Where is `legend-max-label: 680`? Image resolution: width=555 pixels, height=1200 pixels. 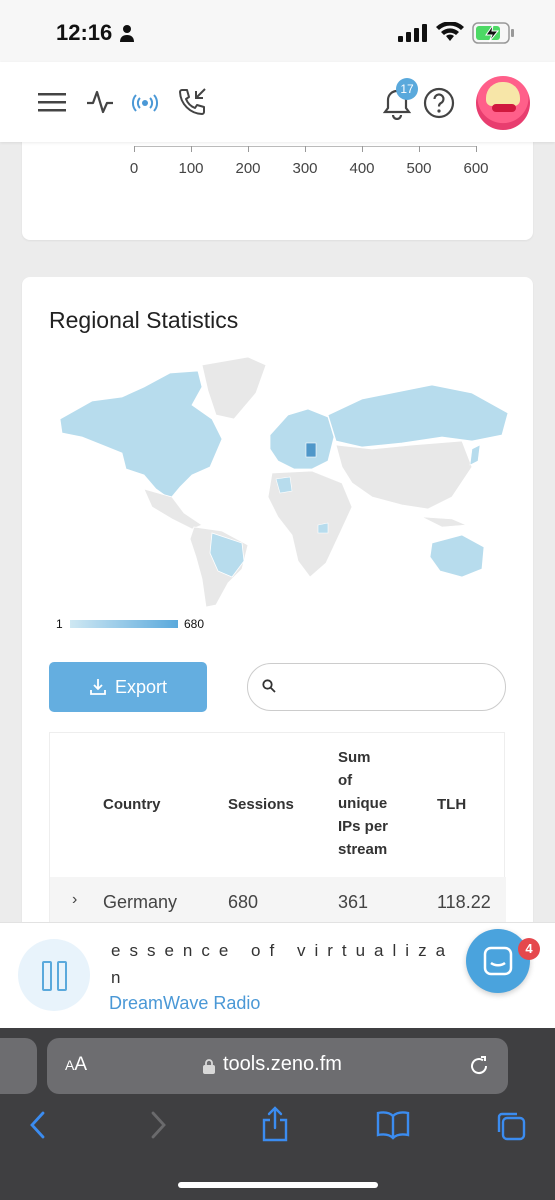 legend-max-label: 680 is located at coordinates (194, 624).